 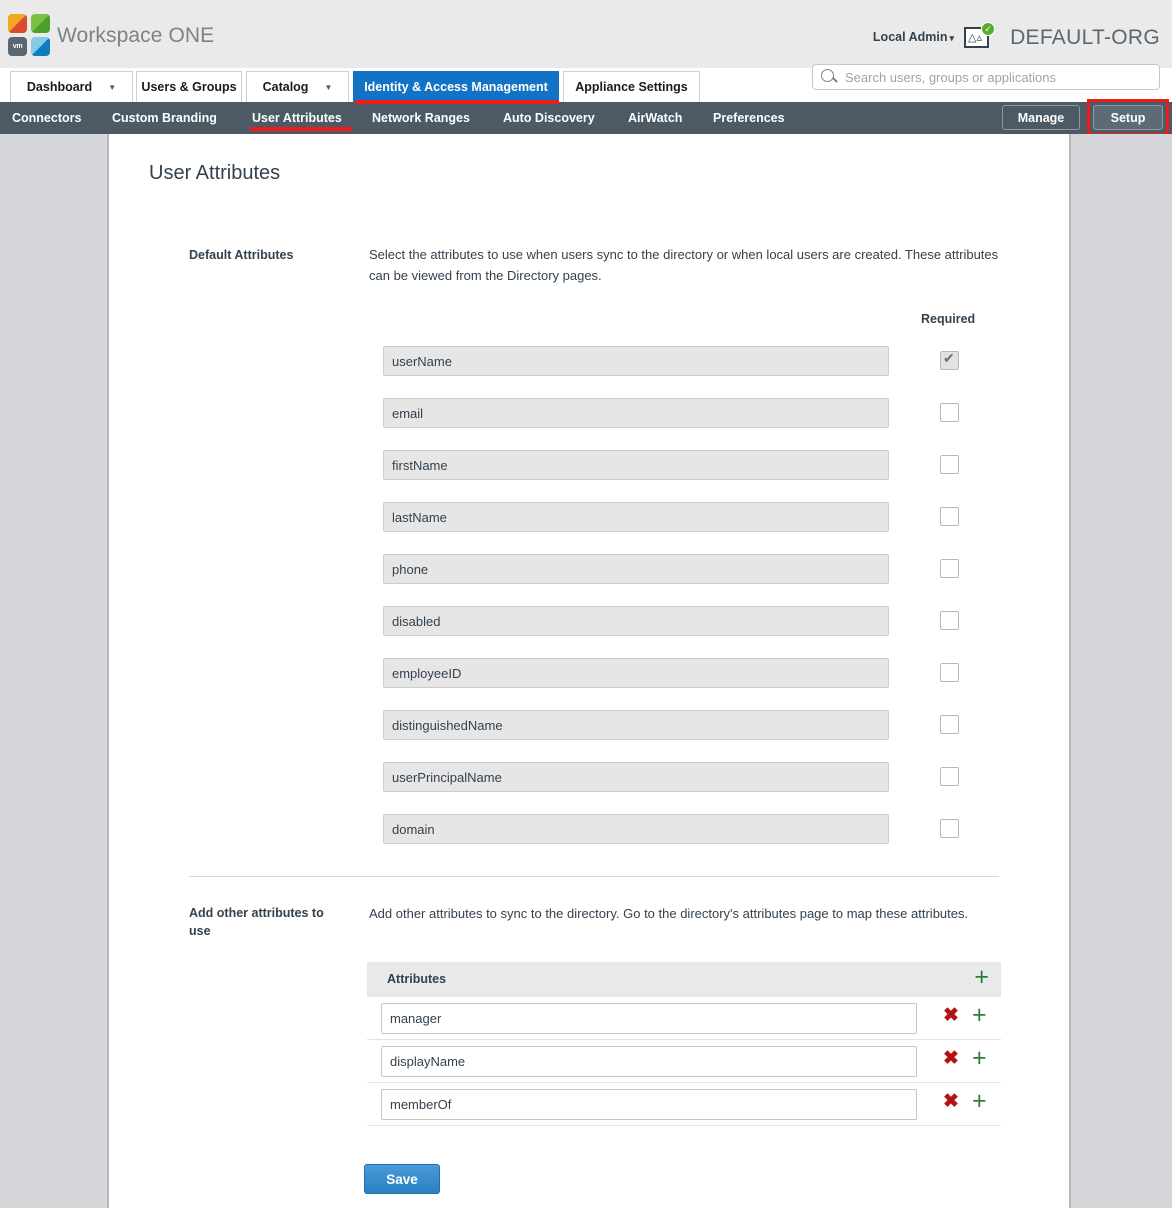 I want to click on add-other-attributes-label: Add other attributes to use, so click(x=256, y=922).